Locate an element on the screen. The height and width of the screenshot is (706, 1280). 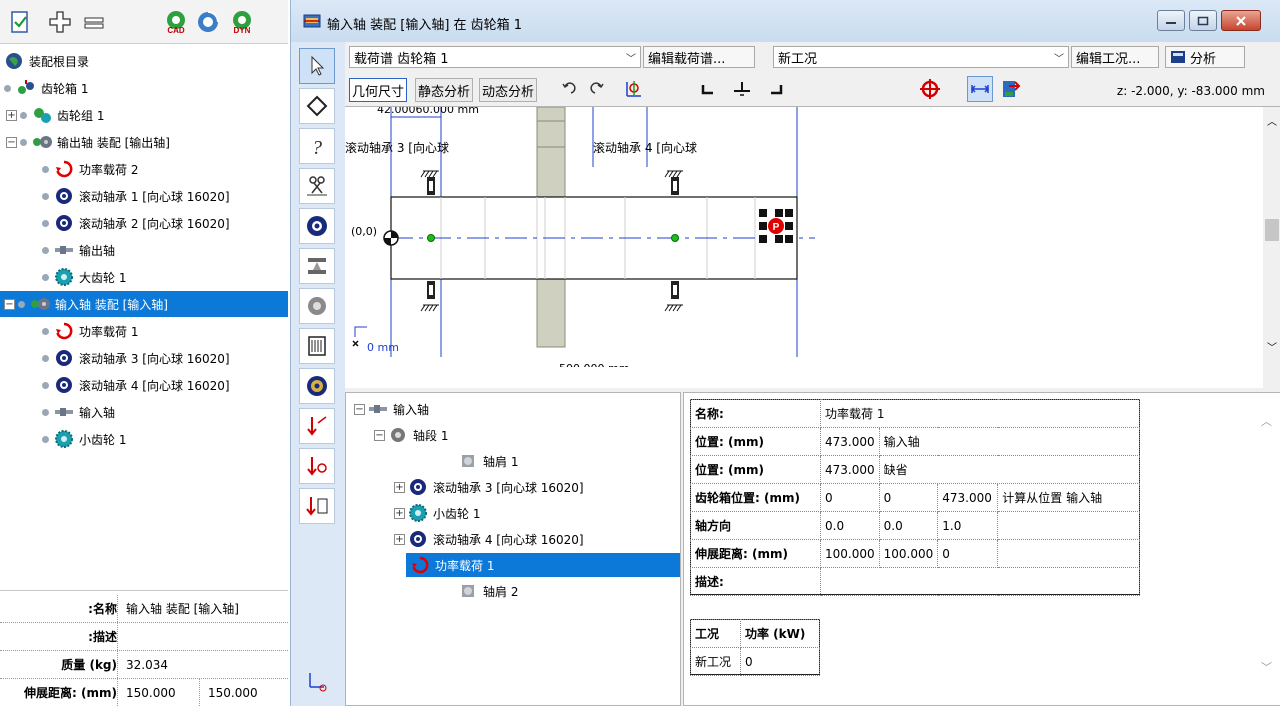
duty-power-value: 0 is located at coordinates (780, 661).